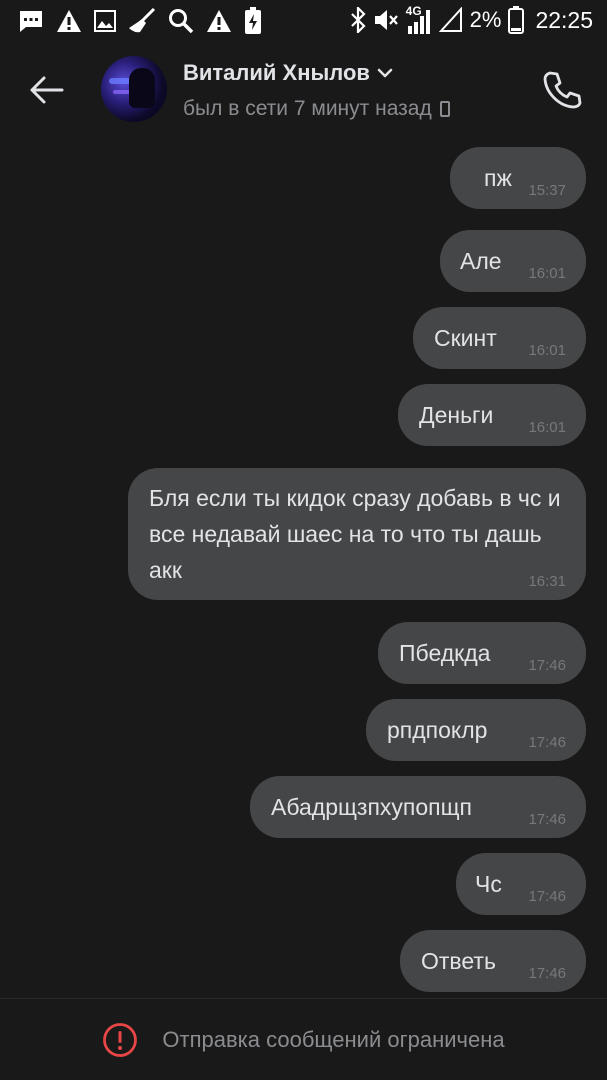  What do you see at coordinates (547, 190) in the screenshot?
I see `message-time: 15:37` at bounding box center [547, 190].